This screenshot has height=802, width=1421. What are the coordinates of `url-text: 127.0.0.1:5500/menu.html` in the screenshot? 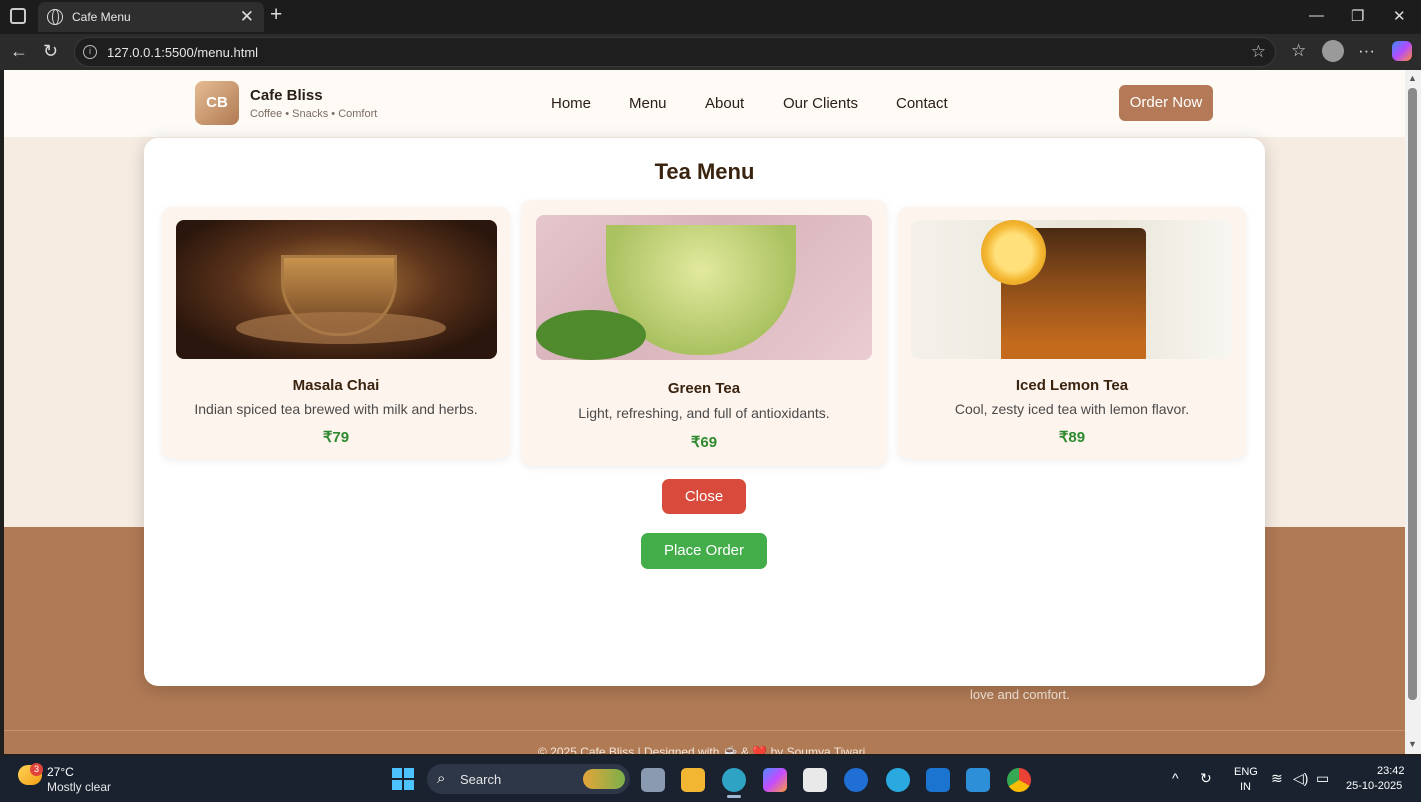 It's located at (183, 52).